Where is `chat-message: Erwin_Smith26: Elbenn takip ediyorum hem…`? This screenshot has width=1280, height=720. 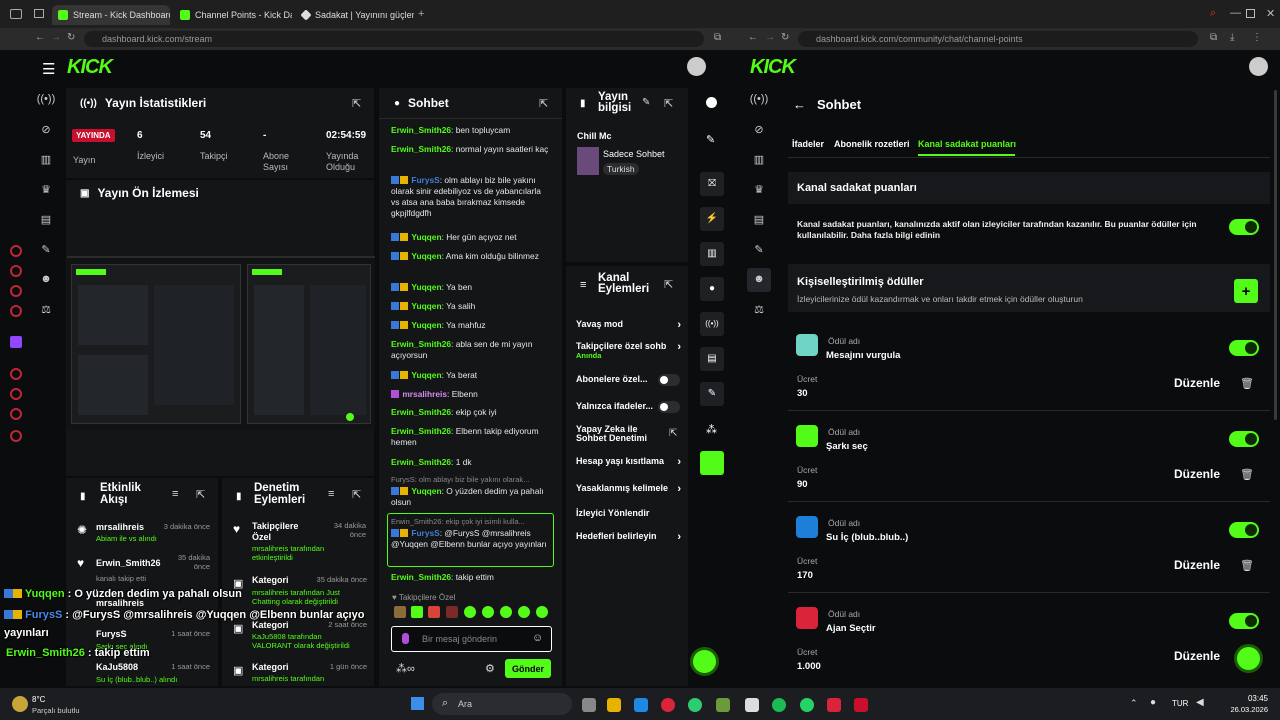
chat-message: Erwin_Smith26: Elbenn takip ediyorum hem… is located at coordinates (471, 437).